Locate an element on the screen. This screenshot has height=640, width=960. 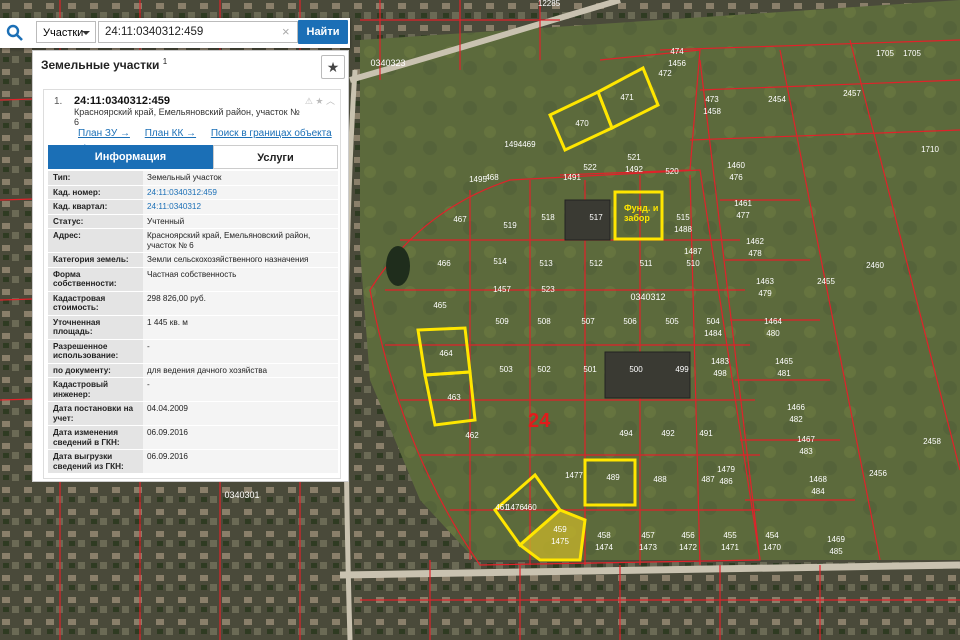
attribute-key: Адрес: is located at coordinates (95, 240).